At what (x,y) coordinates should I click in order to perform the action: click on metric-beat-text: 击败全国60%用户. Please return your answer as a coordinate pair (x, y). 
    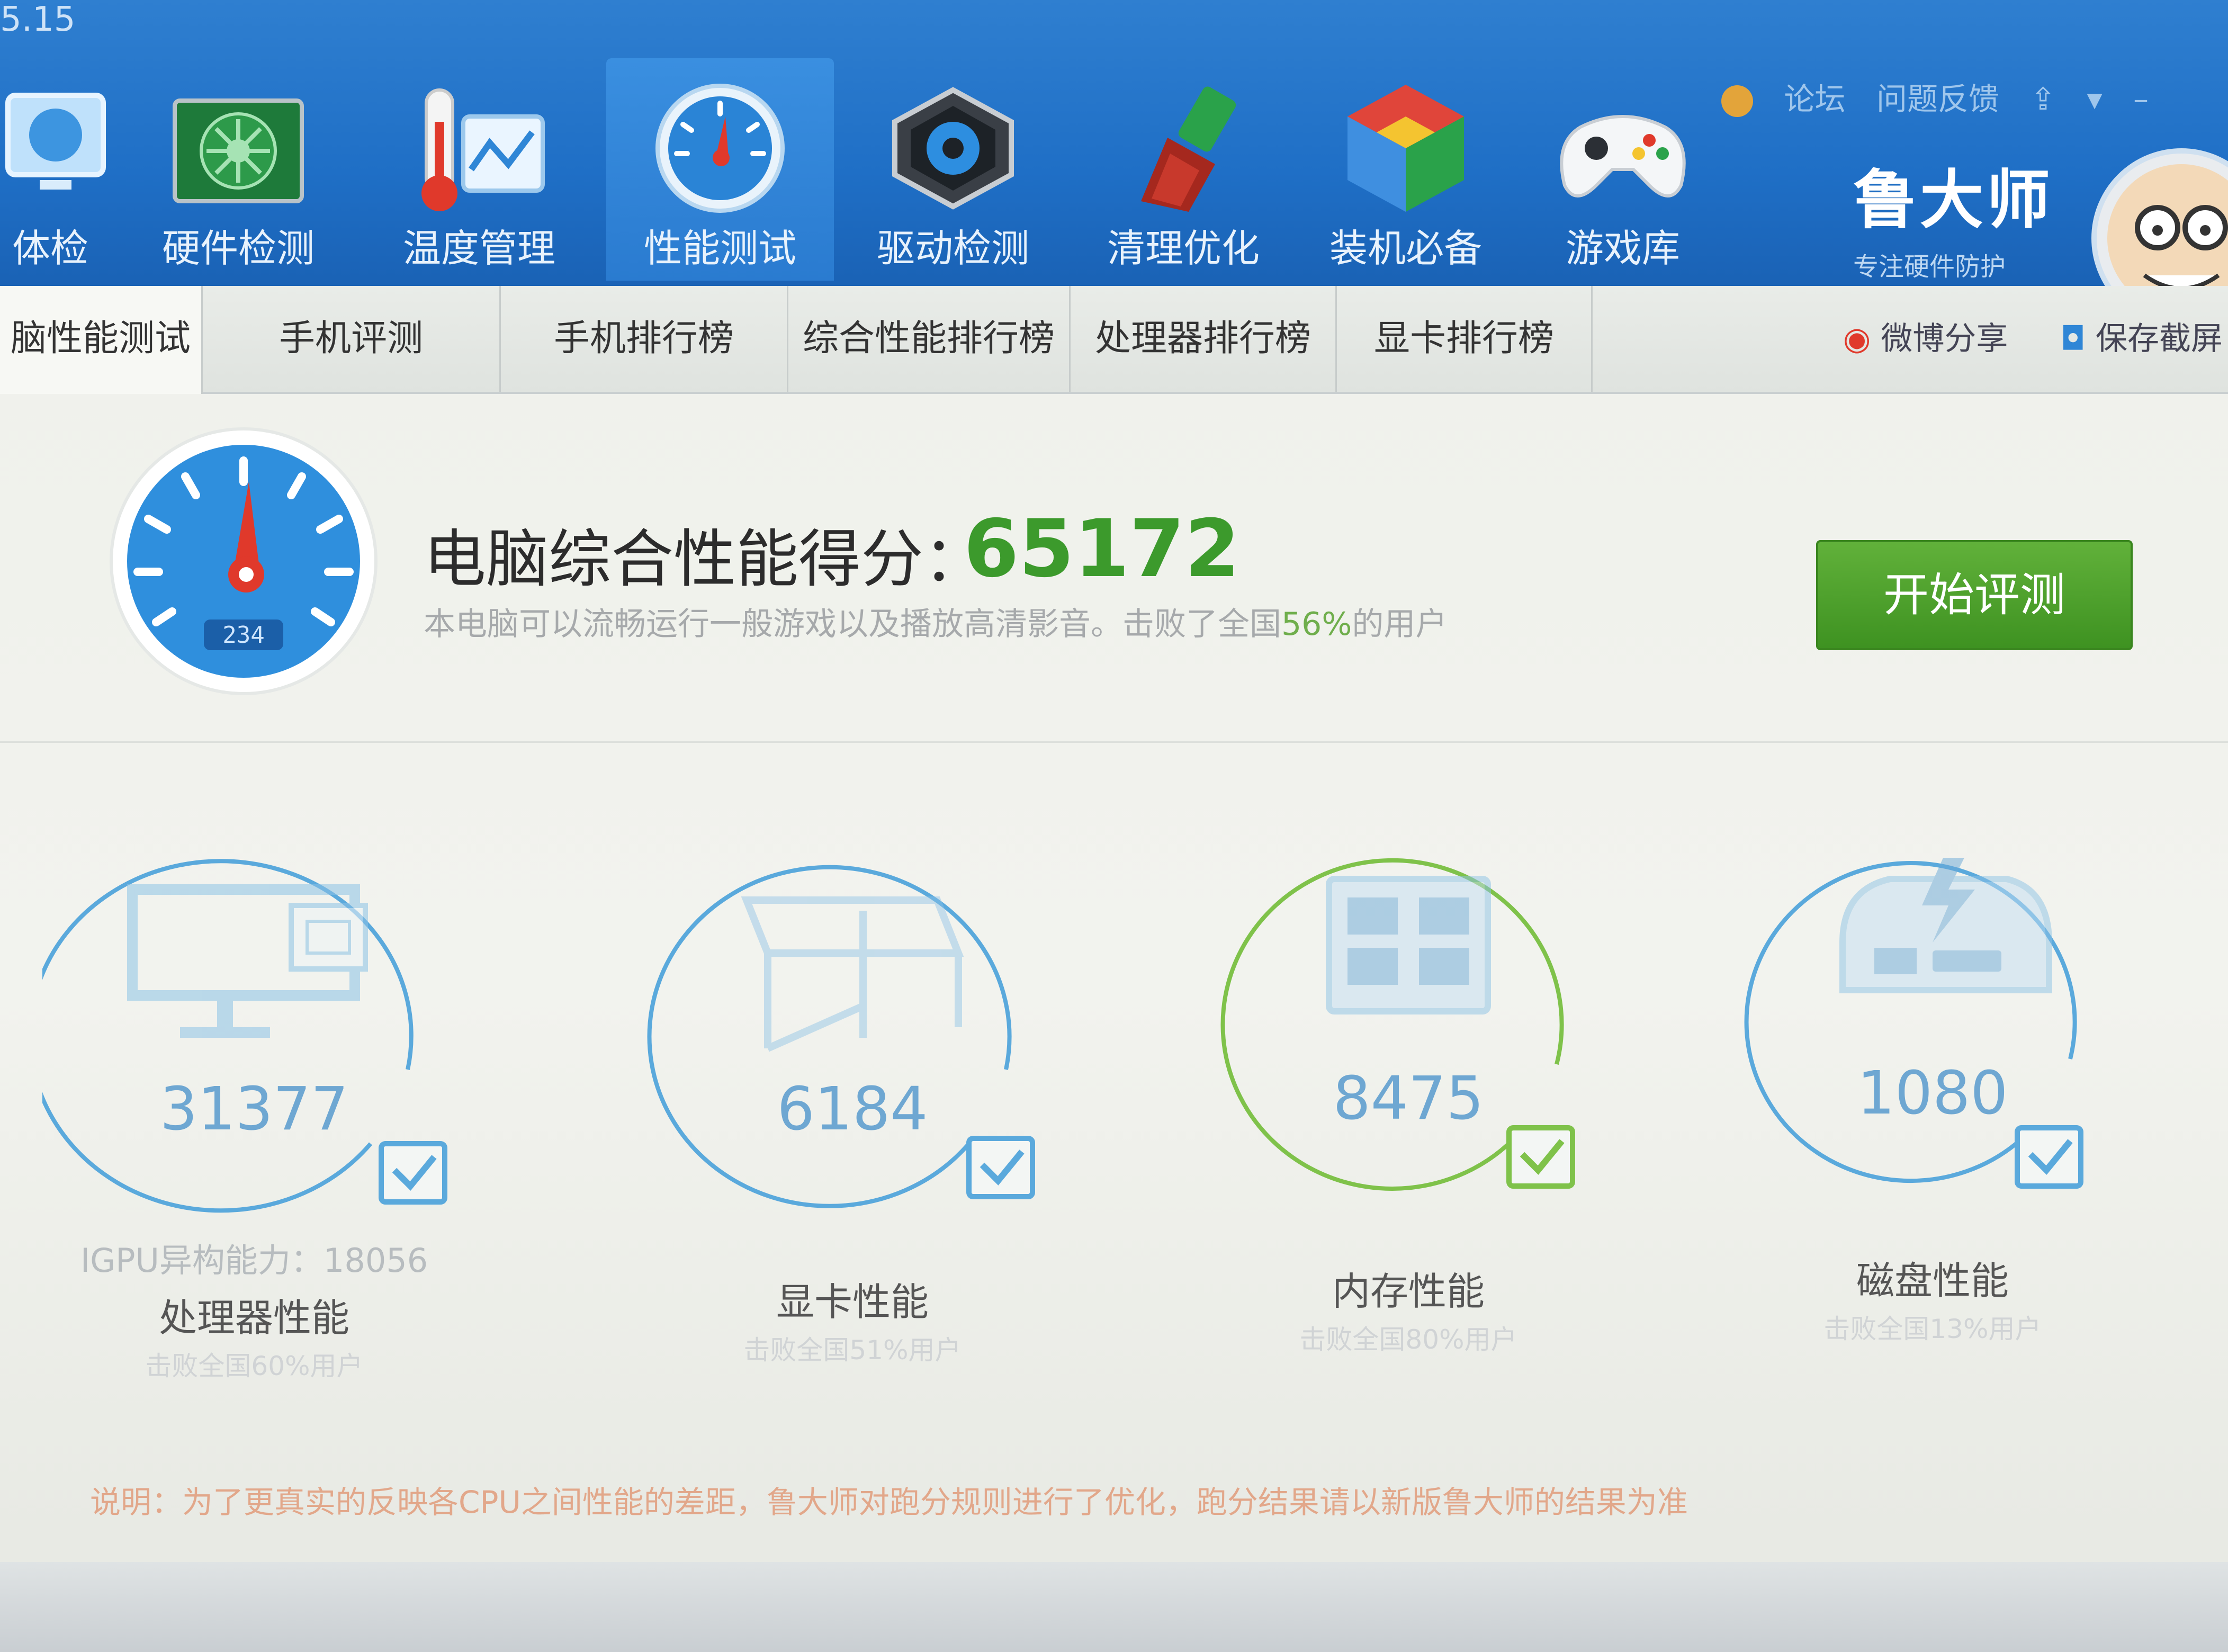
    Looking at the image, I should click on (254, 1366).